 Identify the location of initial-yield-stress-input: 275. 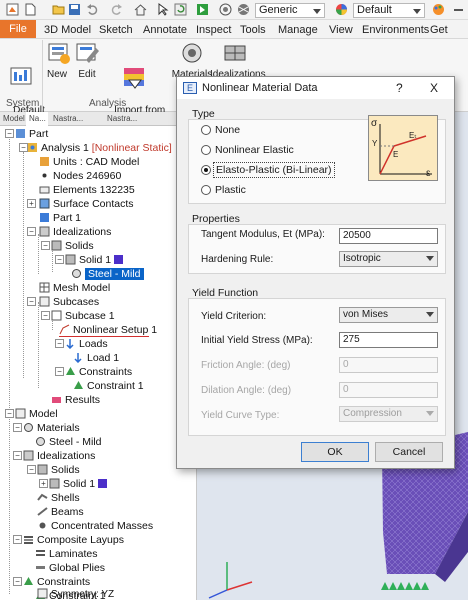
(388, 340).